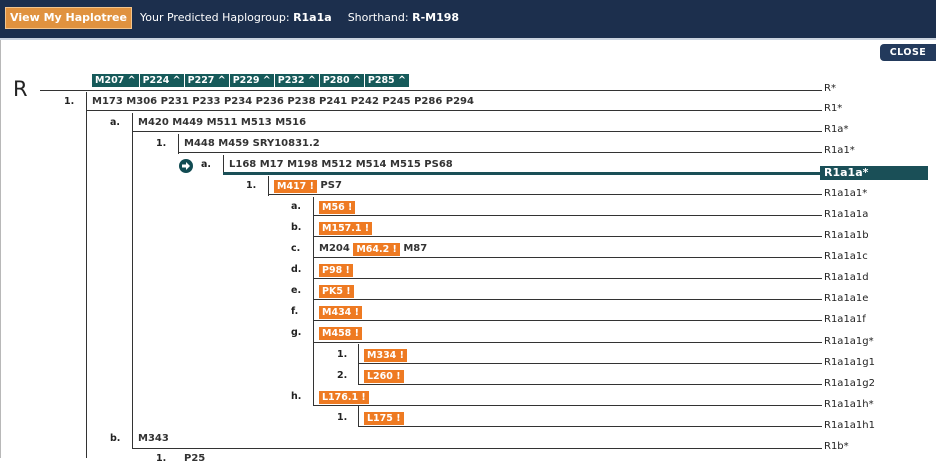  I want to click on snp-text: M204, so click(334, 248).